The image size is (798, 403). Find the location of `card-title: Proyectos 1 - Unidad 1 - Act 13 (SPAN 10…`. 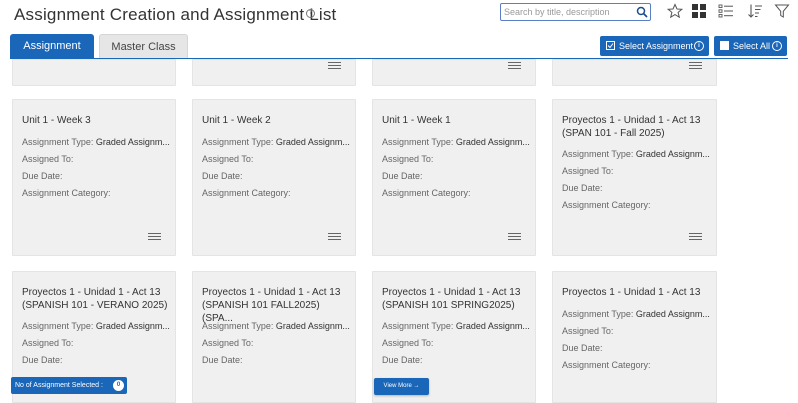

card-title: Proyectos 1 - Unidad 1 - Act 13 (SPAN 10… is located at coordinates (631, 127).